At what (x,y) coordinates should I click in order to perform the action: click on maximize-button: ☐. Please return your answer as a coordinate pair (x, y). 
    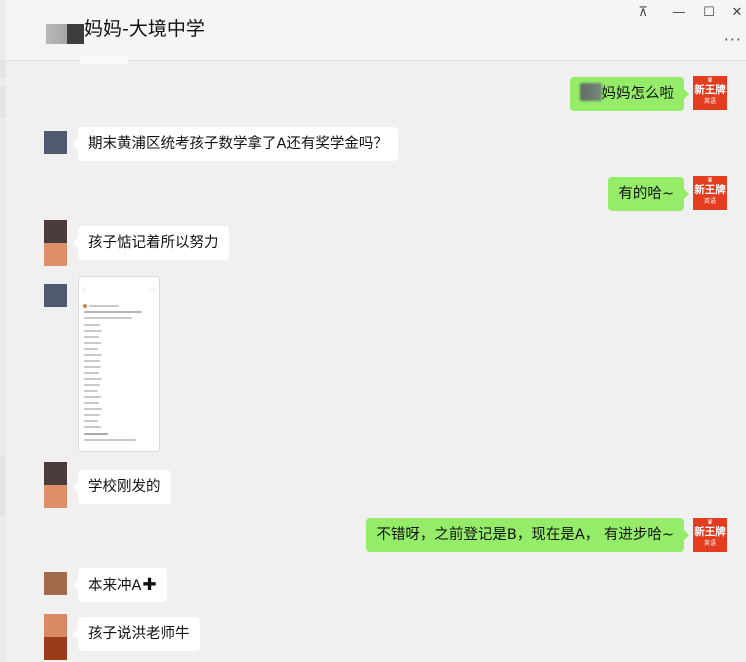
    Looking at the image, I should click on (709, 12).